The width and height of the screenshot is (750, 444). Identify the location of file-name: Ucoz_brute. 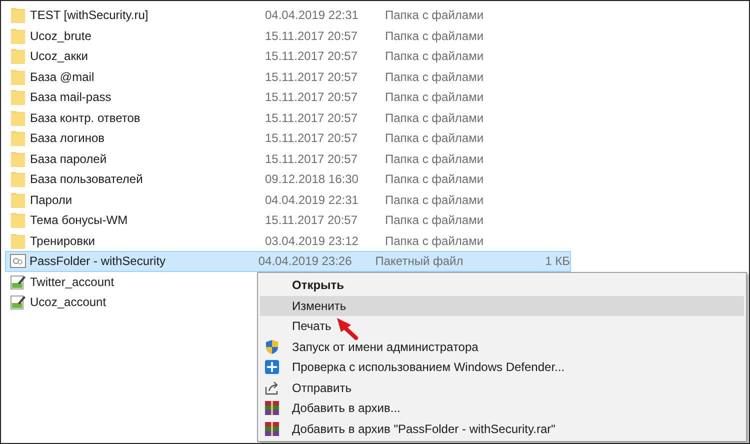
(61, 35).